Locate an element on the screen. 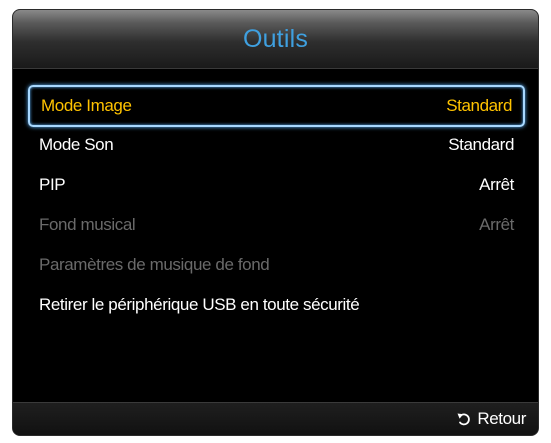 The width and height of the screenshot is (551, 443). dialog-title: Outils is located at coordinates (275, 39).